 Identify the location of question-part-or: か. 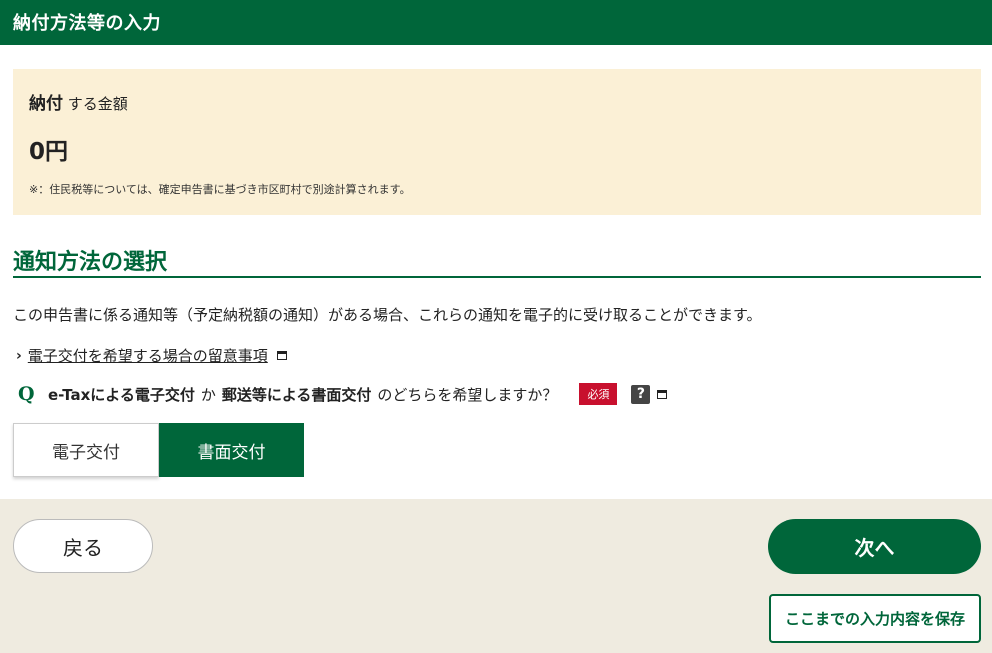
(208, 394).